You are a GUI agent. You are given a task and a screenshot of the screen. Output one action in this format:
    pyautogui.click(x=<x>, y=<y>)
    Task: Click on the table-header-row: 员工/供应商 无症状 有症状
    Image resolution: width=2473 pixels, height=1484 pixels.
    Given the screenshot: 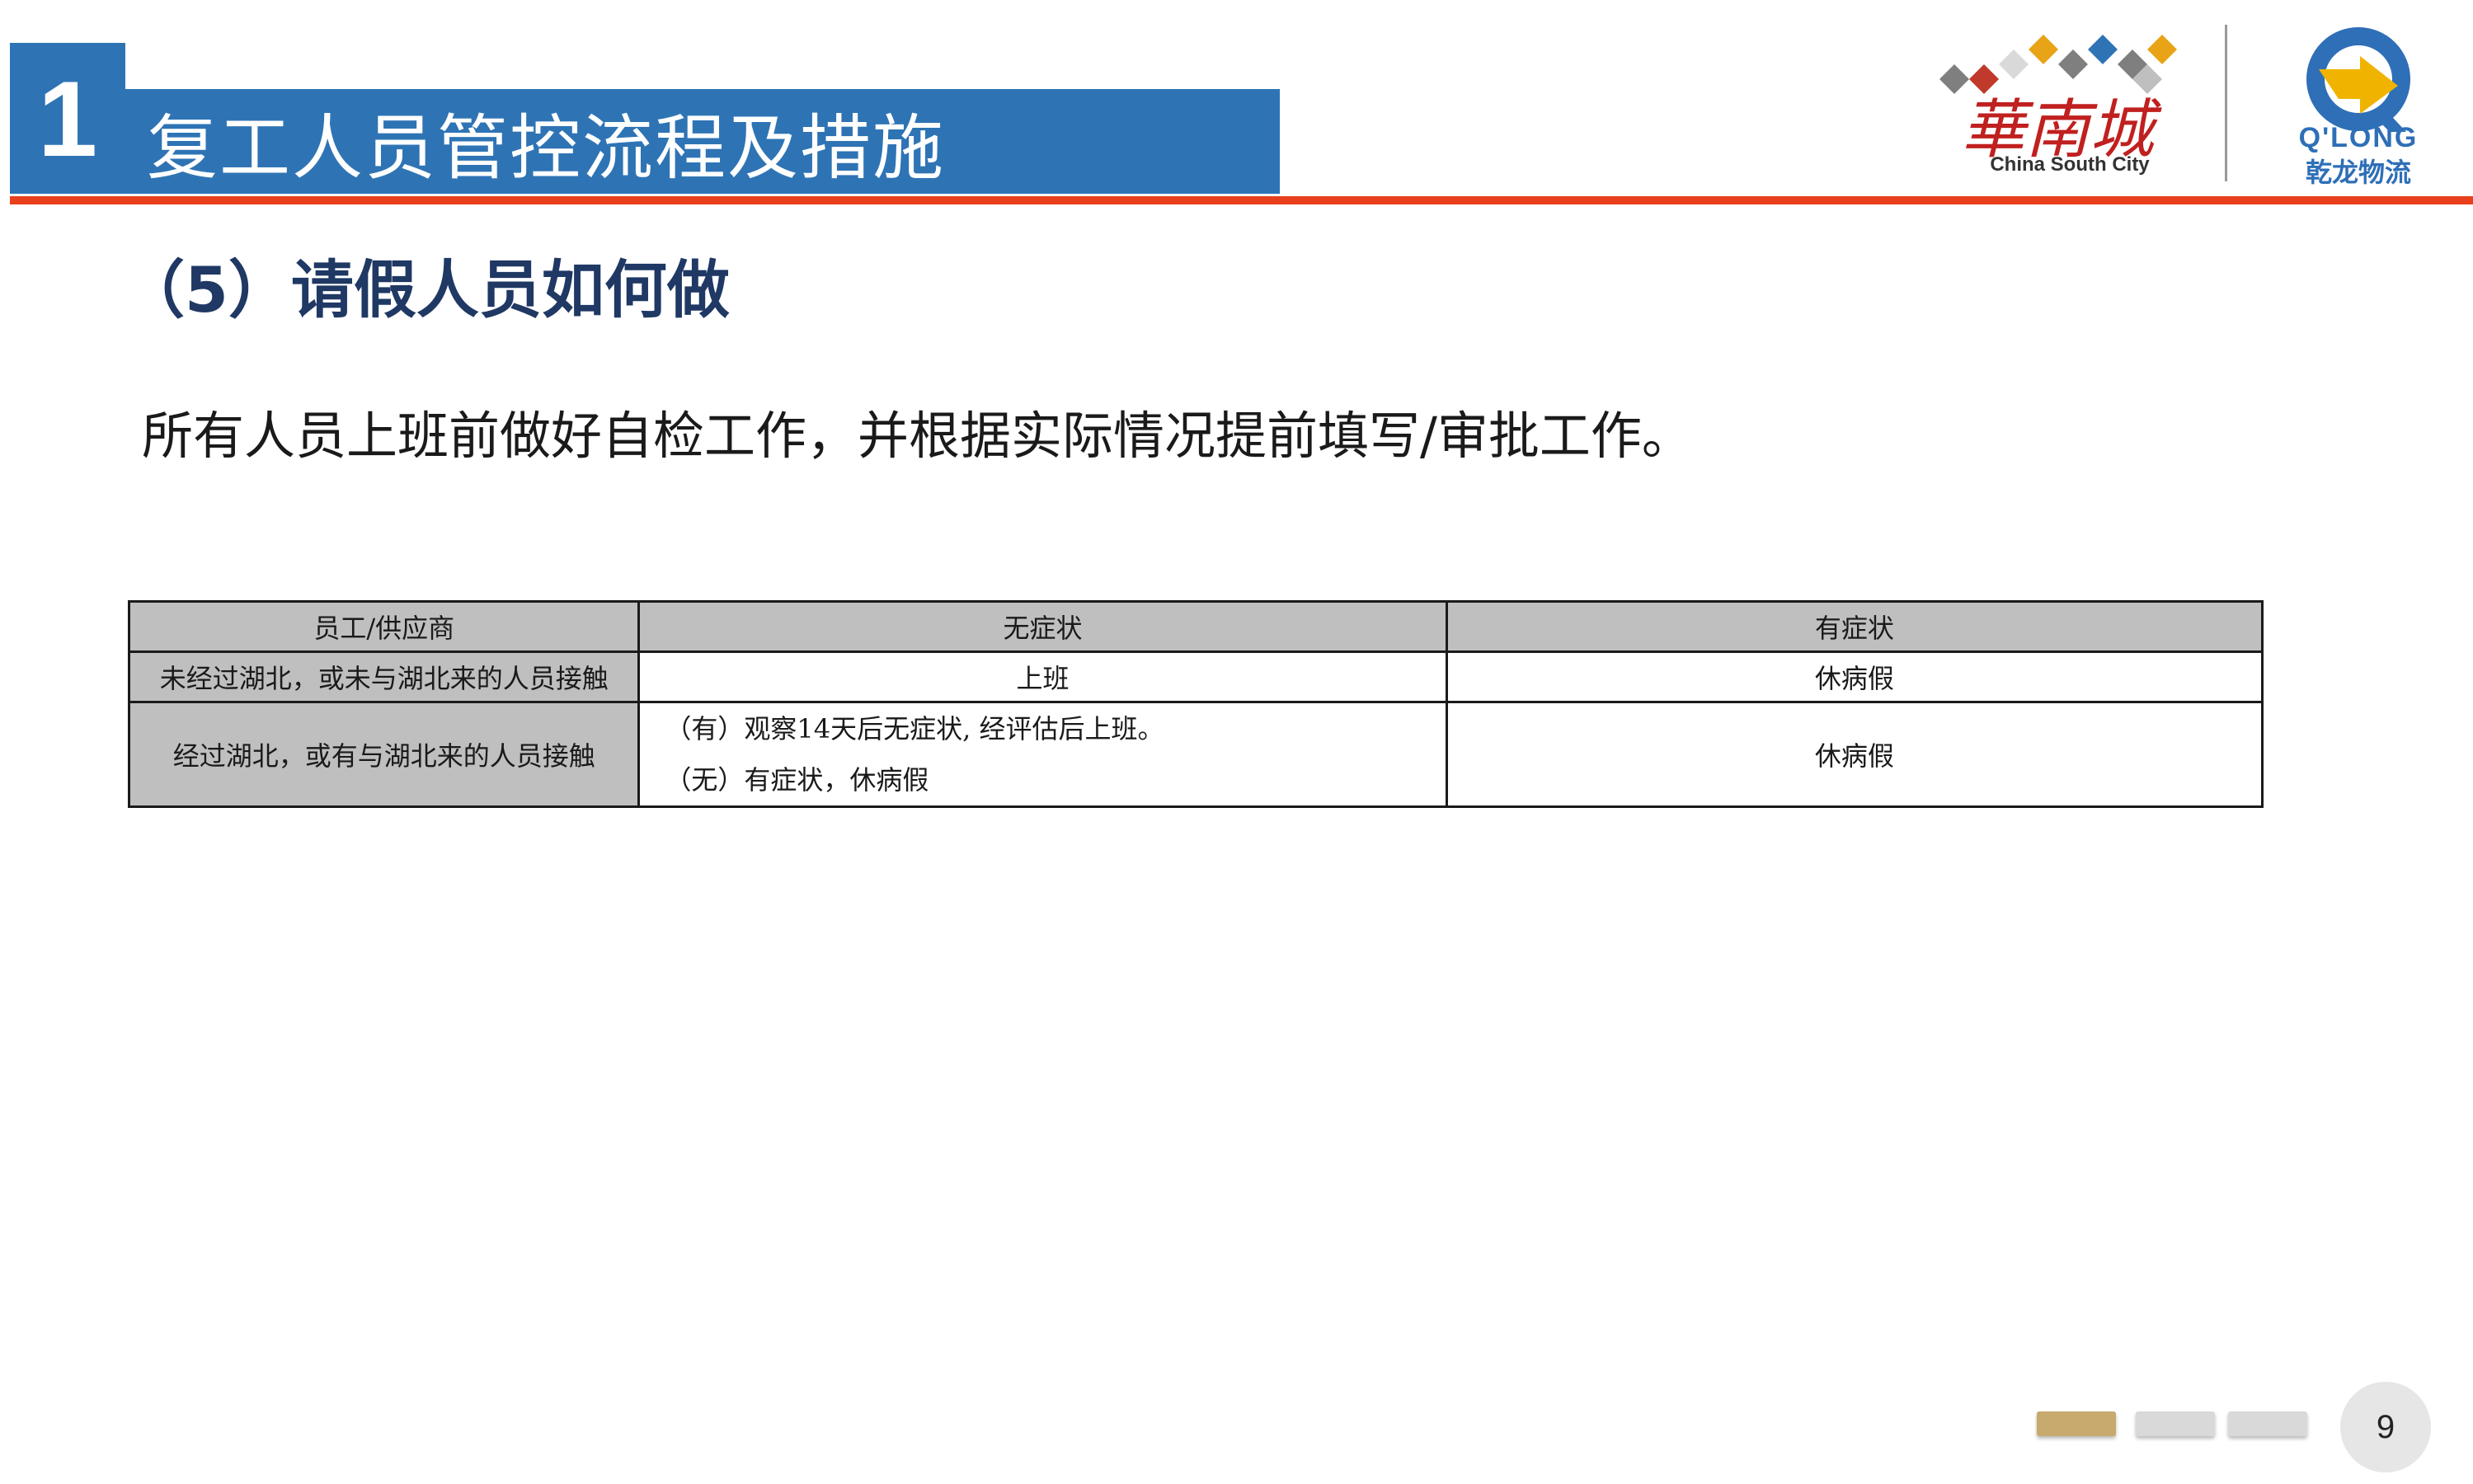 What is the action you would take?
    pyautogui.click(x=1195, y=626)
    